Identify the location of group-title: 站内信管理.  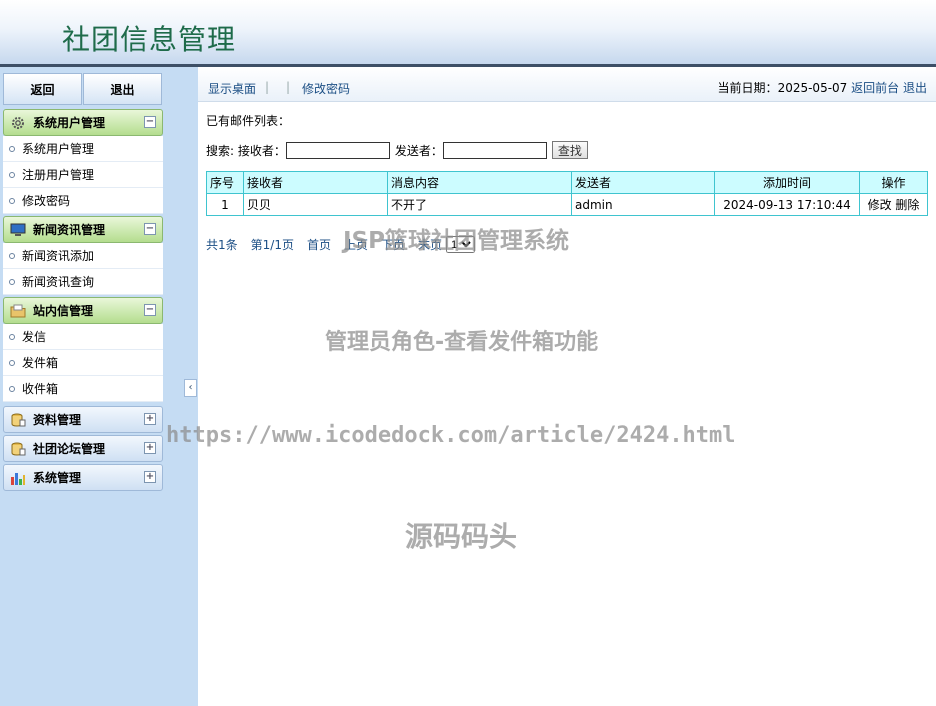
(63, 311).